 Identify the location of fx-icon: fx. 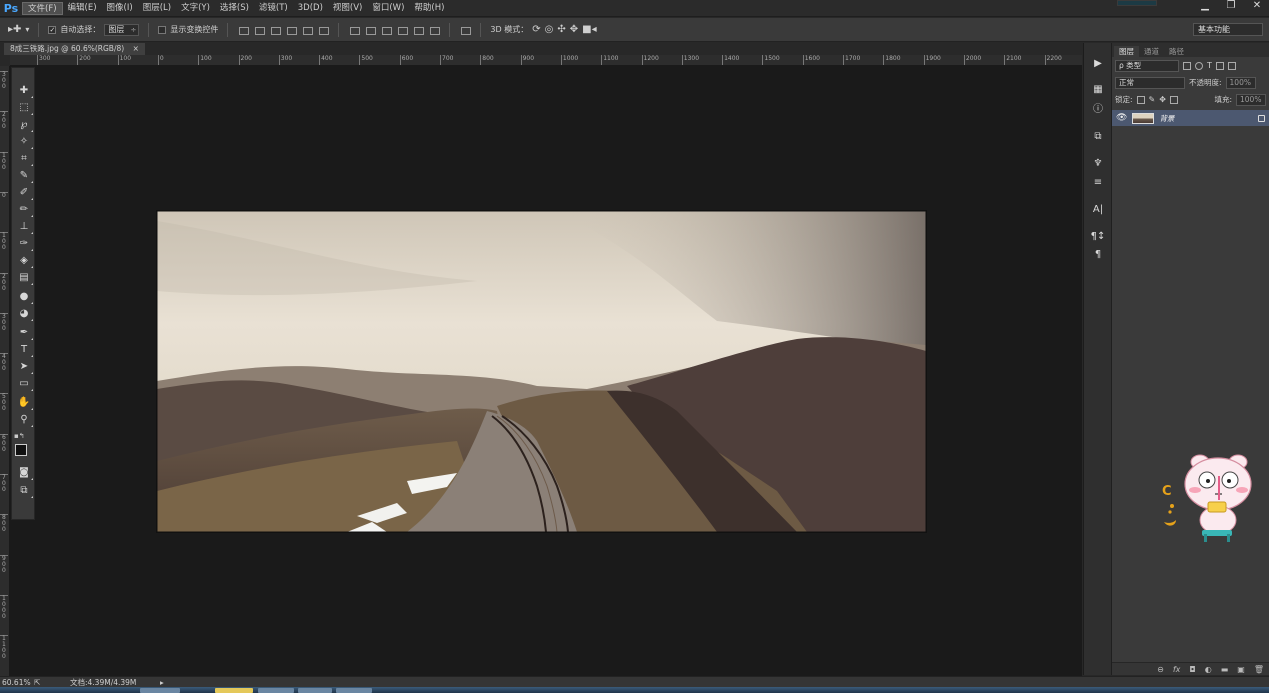
(1177, 669).